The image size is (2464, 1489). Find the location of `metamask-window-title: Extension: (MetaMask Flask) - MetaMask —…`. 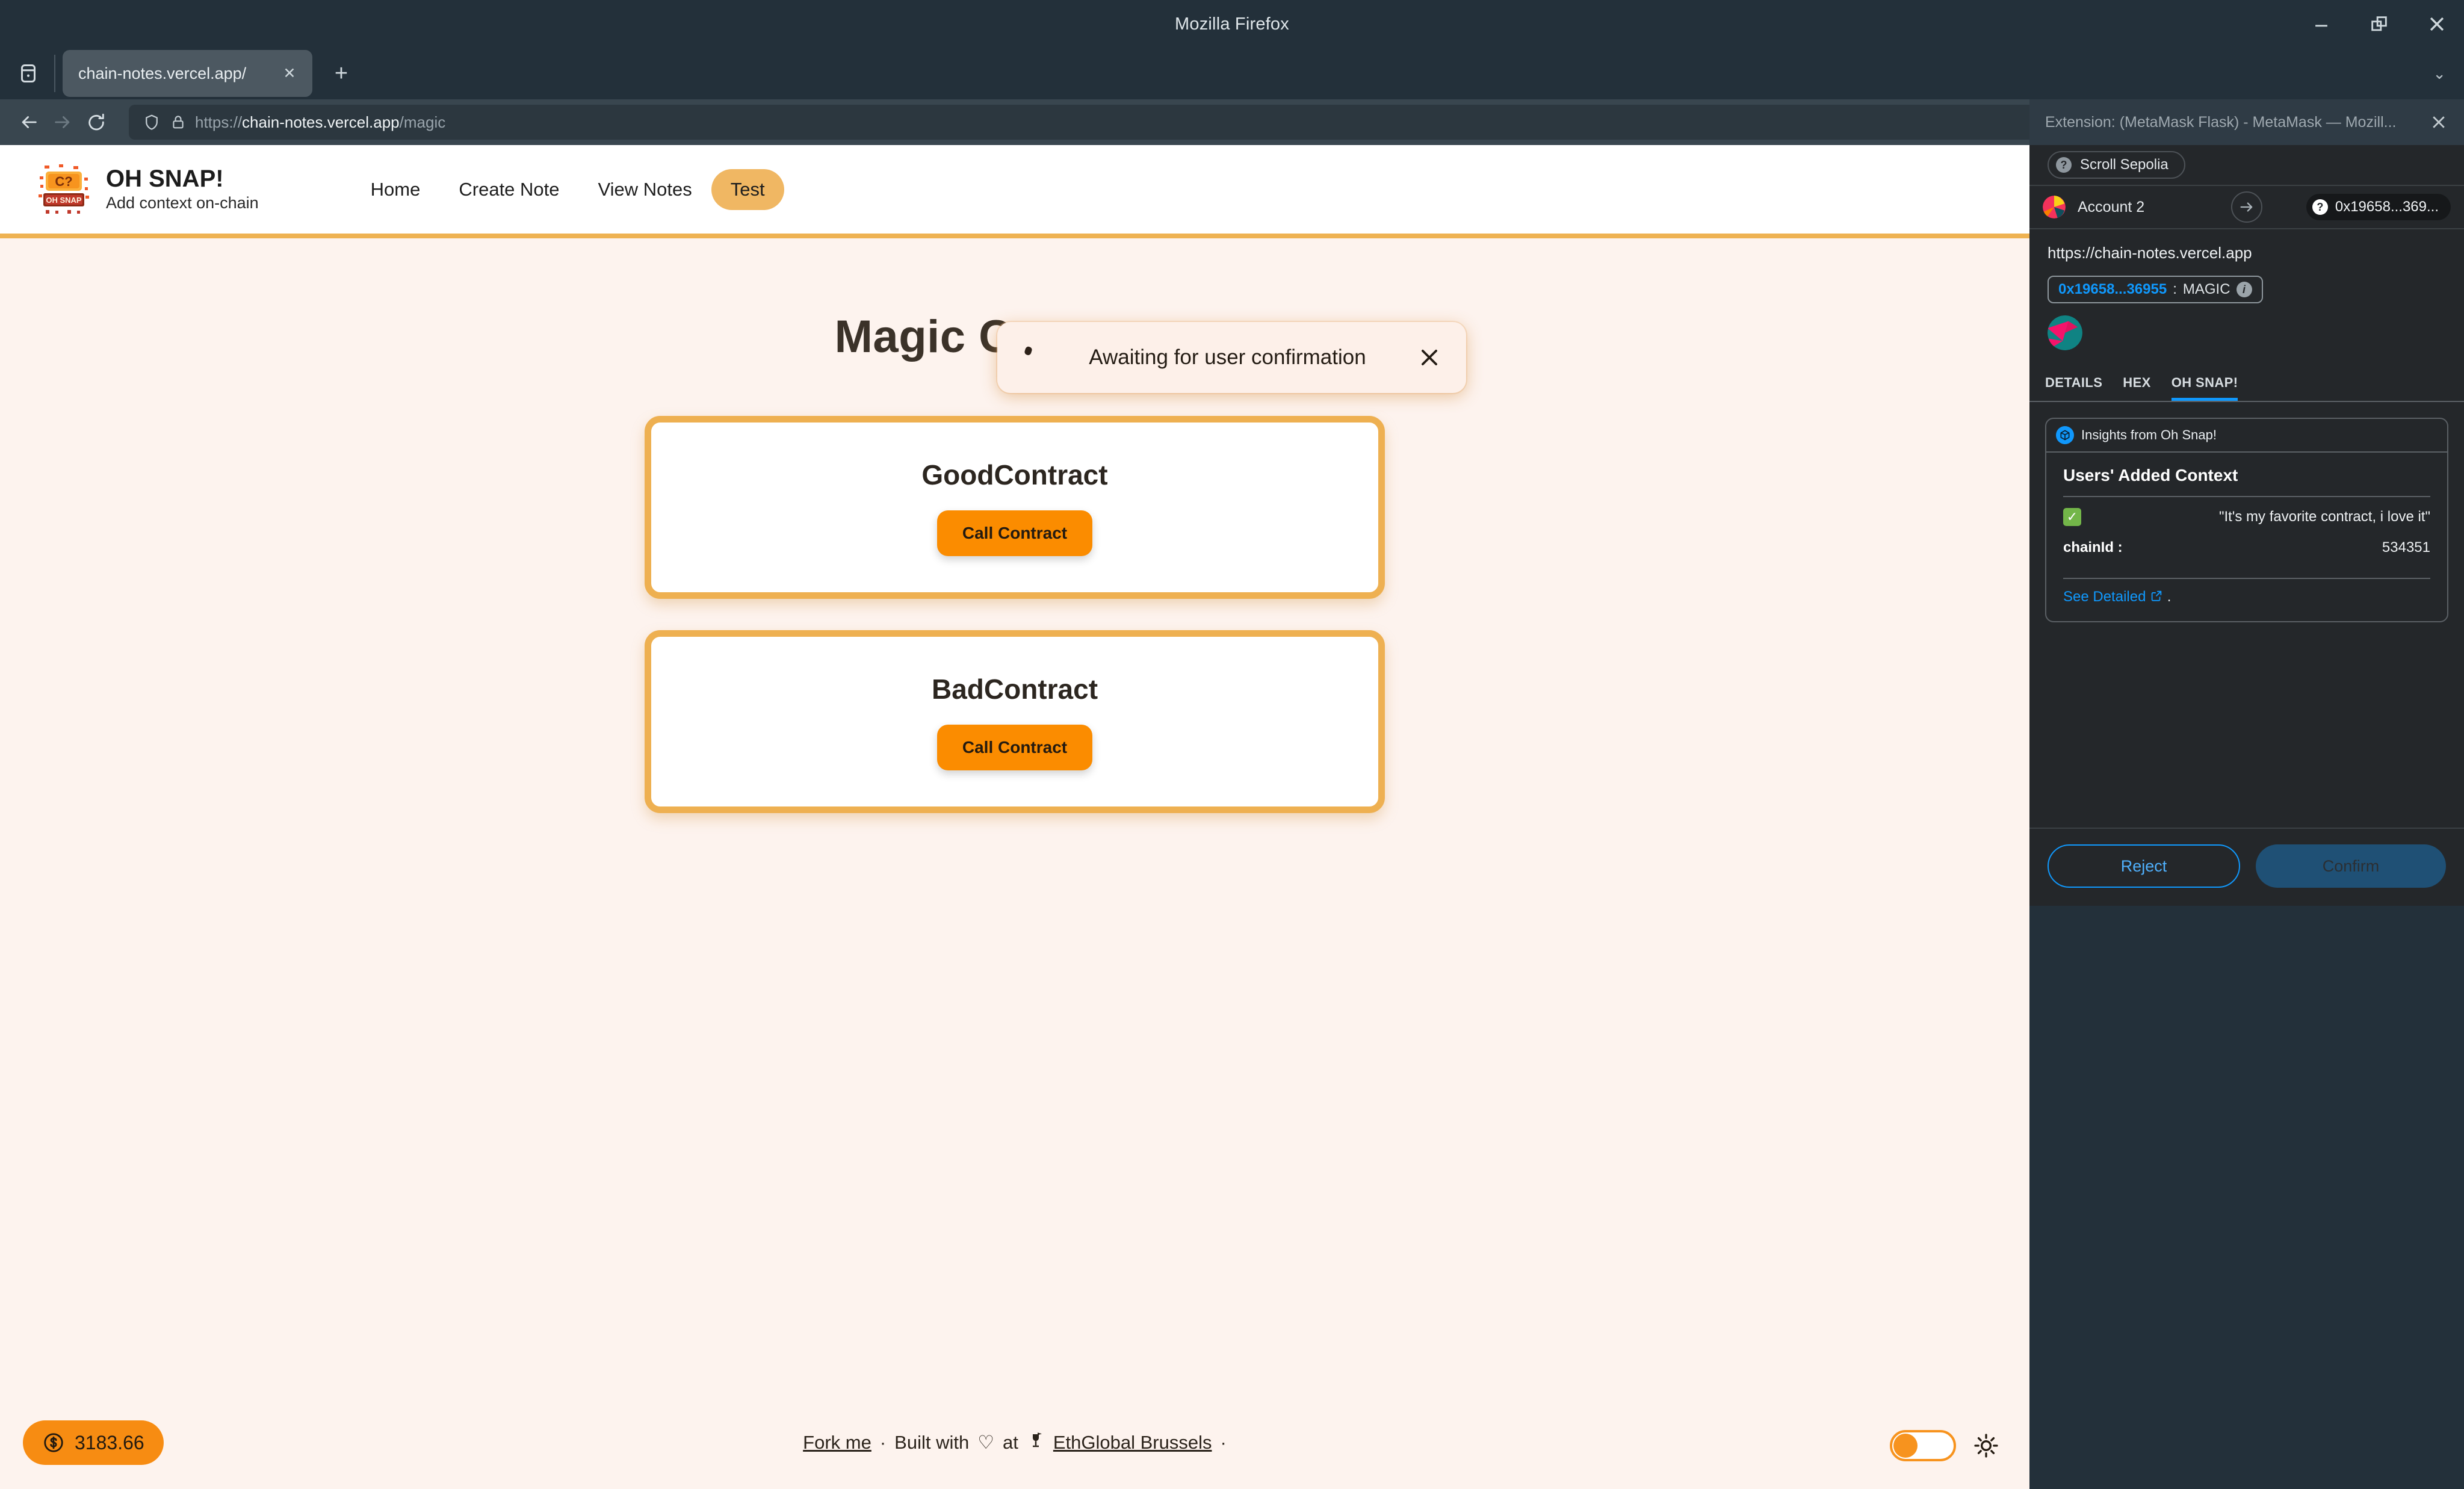

metamask-window-title: Extension: (MetaMask Flask) - MetaMask —… is located at coordinates (2221, 122).